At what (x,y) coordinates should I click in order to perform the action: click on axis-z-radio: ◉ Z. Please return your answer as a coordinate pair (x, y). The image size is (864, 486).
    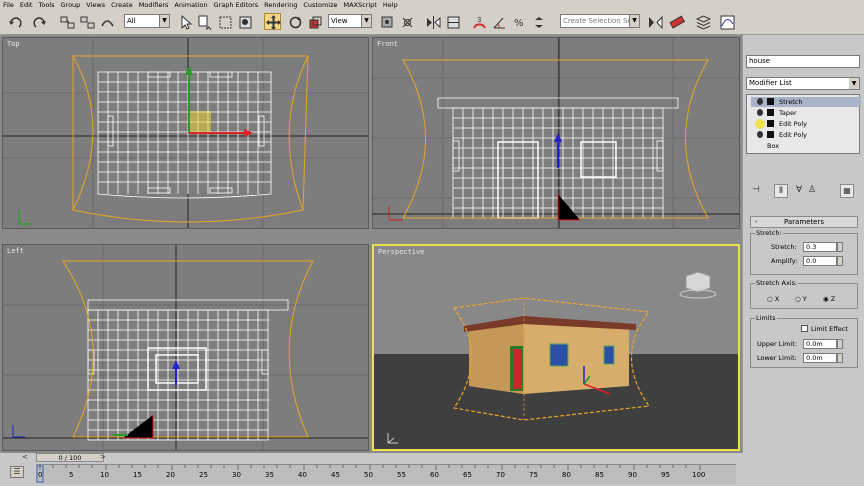
    Looking at the image, I should click on (829, 299).